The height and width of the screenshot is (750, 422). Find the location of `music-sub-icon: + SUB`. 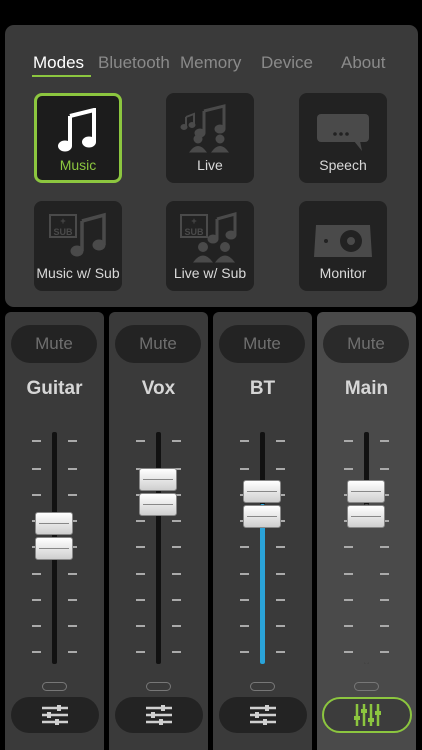

music-sub-icon: + SUB is located at coordinates (77, 234).